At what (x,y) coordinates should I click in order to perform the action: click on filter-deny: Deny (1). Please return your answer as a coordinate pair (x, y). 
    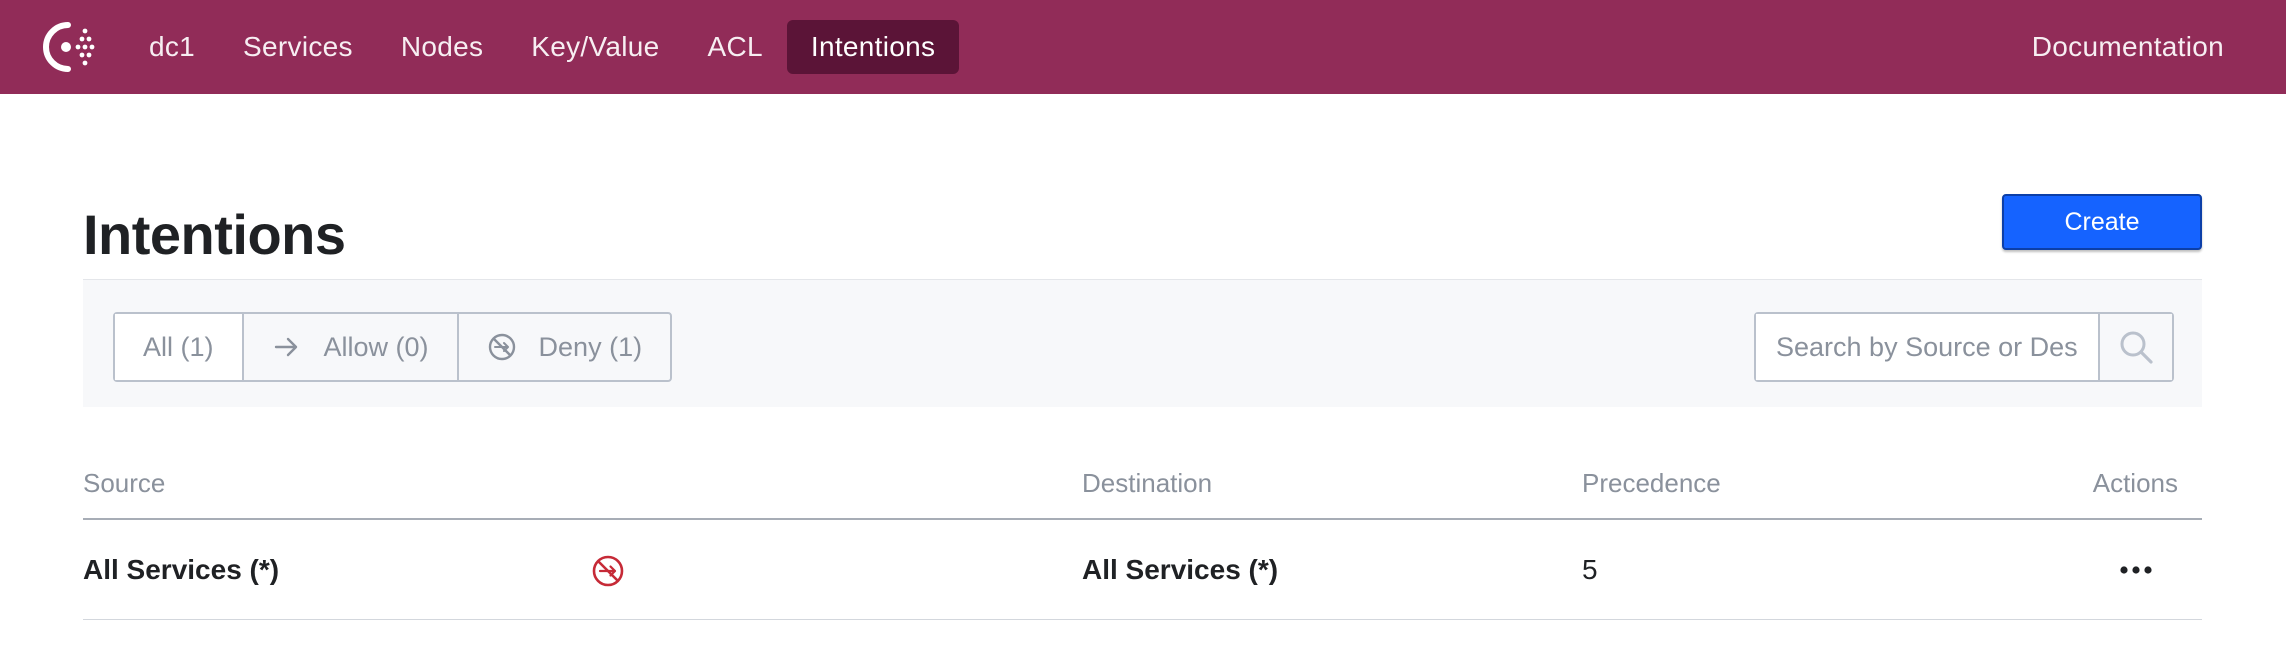
    Looking at the image, I should click on (565, 347).